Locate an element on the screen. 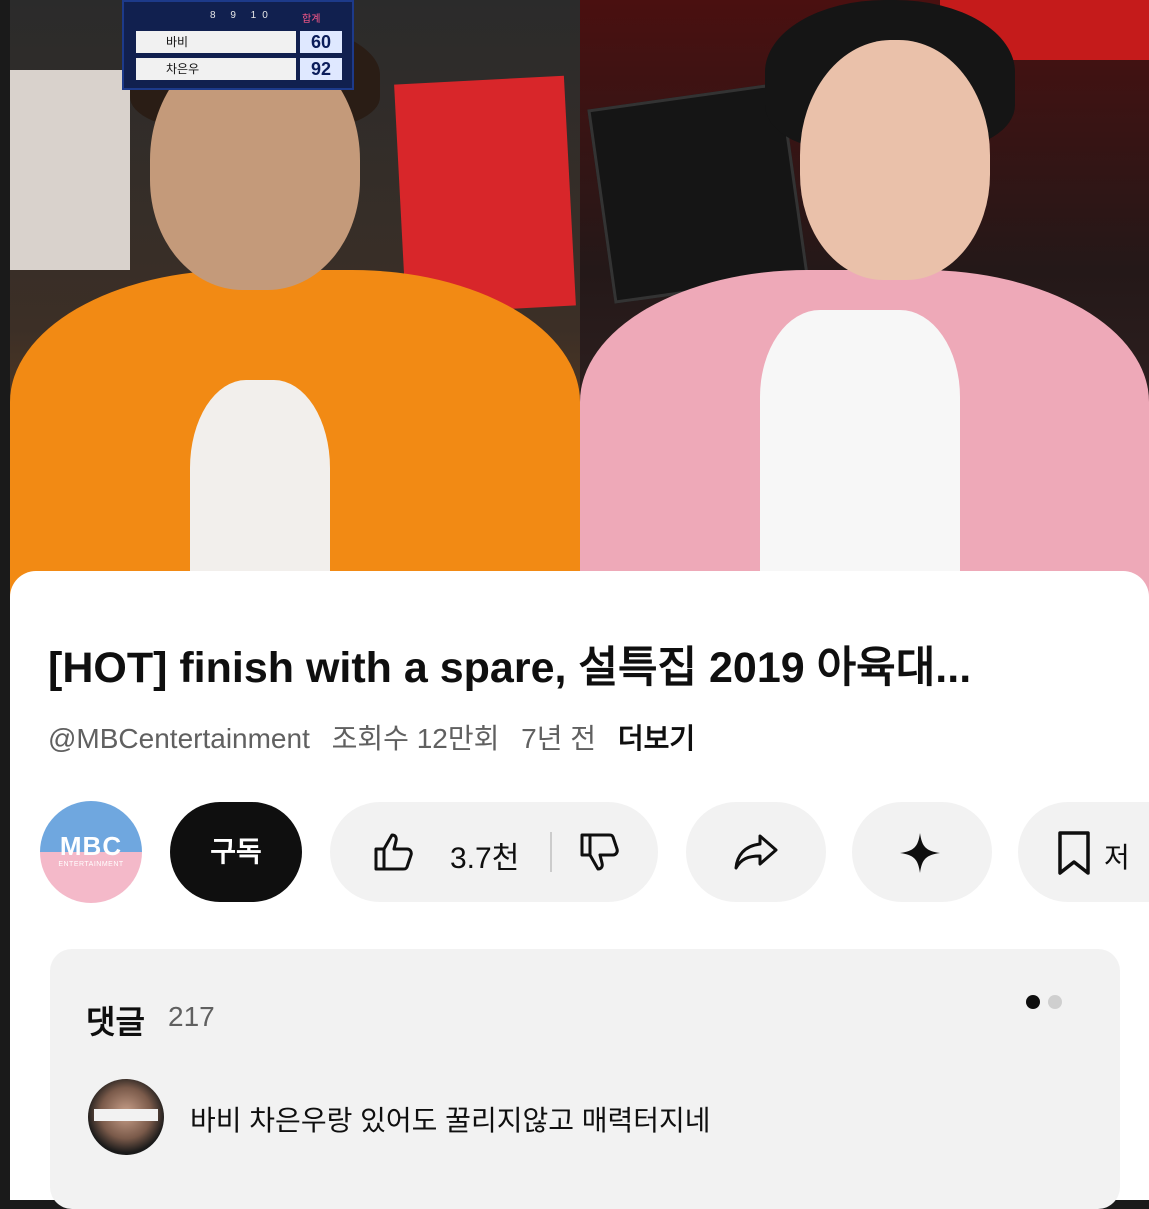 Image resolution: width=1149 pixels, height=1209 pixels. comments-header: 댓글 is located at coordinates (115, 1022).